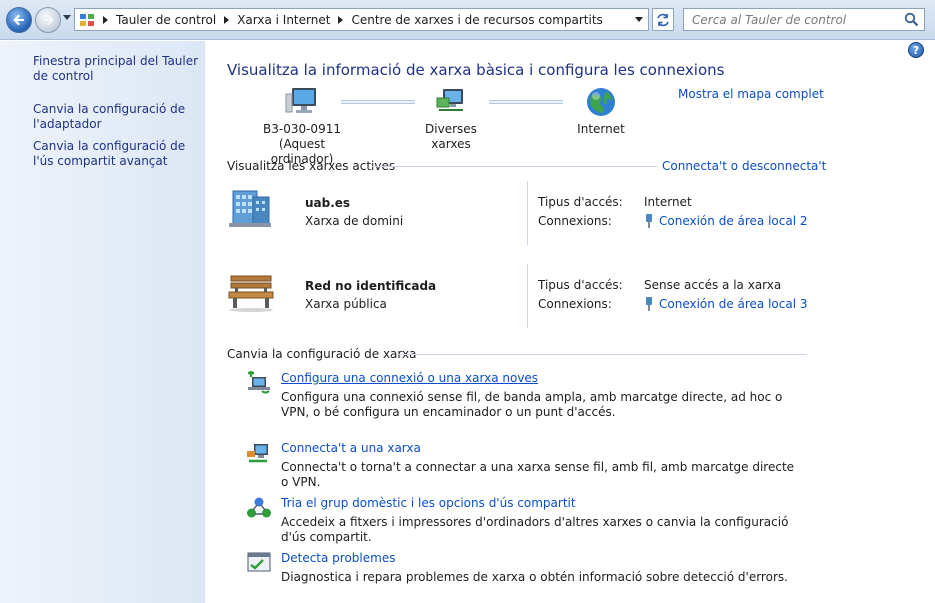 Image resolution: width=935 pixels, height=603 pixels. What do you see at coordinates (322, 354) in the screenshot?
I see `change-settings-heading: Canvia la configuració de xarxa` at bounding box center [322, 354].